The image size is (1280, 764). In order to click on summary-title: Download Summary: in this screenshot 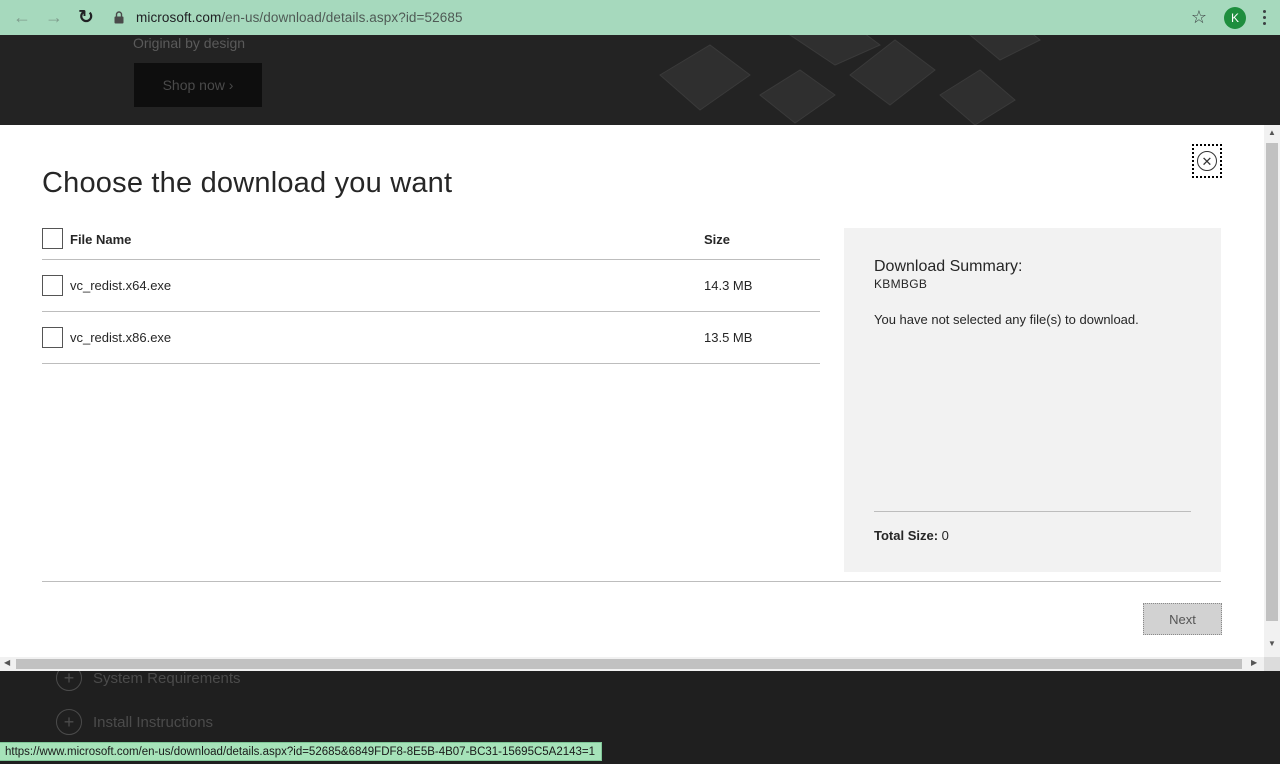, I will do `click(948, 266)`.